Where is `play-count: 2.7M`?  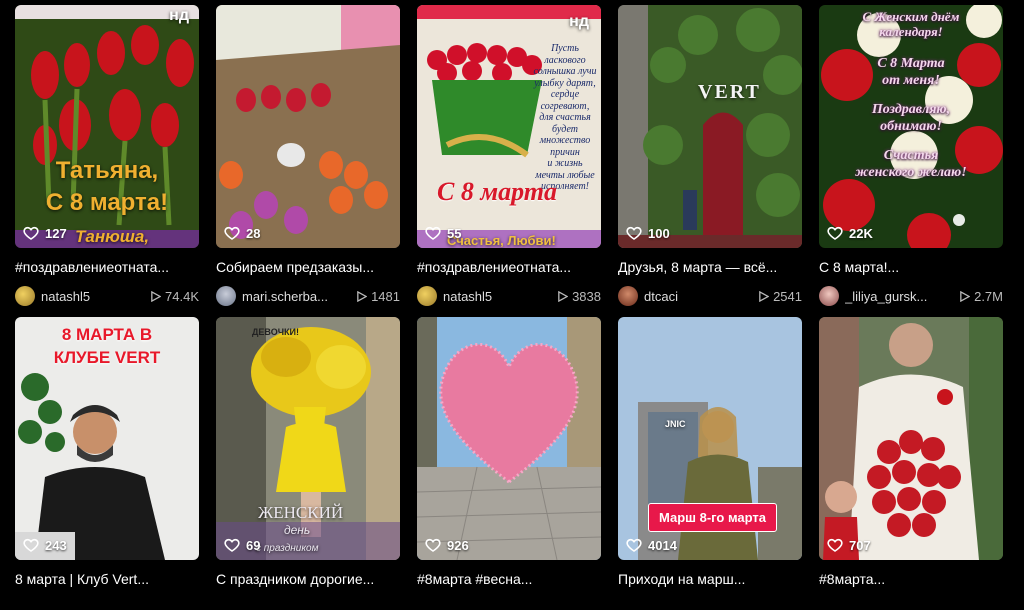 play-count: 2.7M is located at coordinates (981, 296).